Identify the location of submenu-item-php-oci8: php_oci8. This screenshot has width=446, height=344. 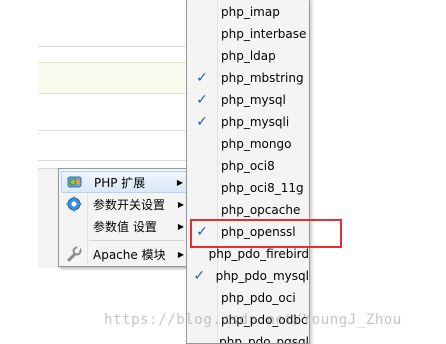
(248, 166).